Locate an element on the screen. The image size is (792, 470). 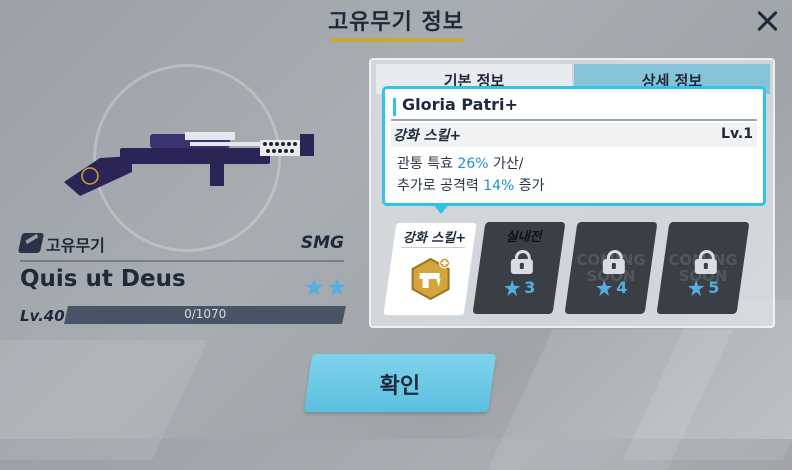
card-divider is located at coordinates (433, 247).